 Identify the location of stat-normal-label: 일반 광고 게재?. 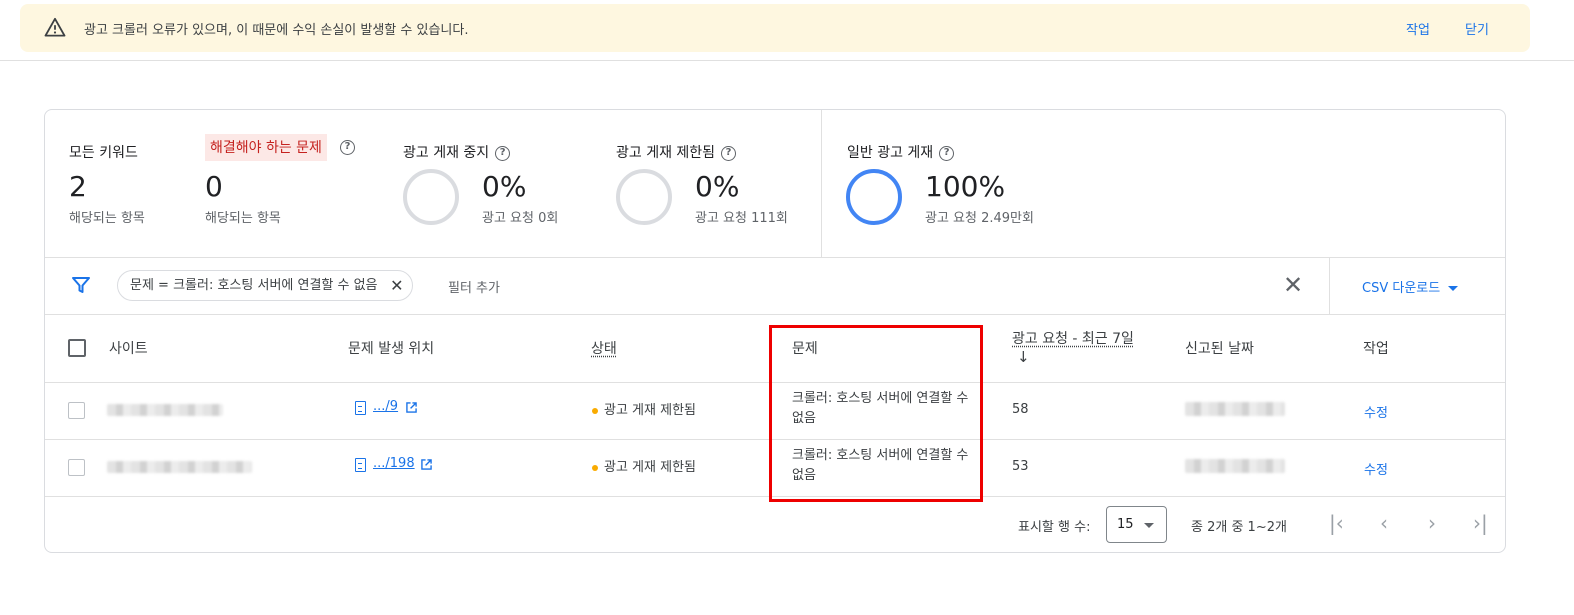
(901, 152).